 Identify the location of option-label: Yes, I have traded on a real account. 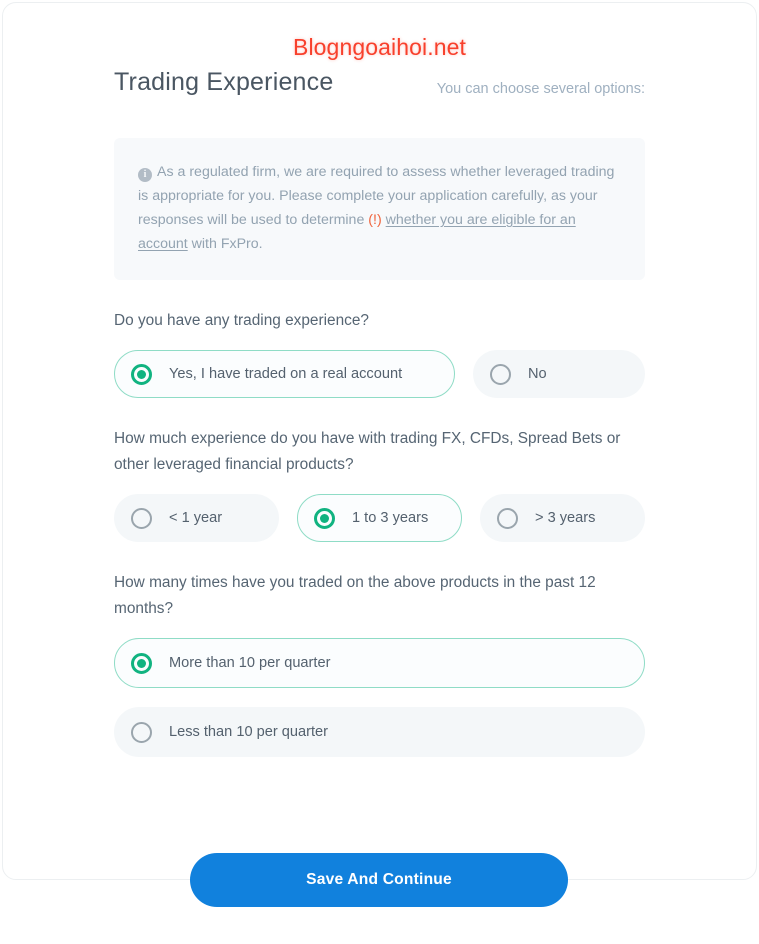
(286, 374).